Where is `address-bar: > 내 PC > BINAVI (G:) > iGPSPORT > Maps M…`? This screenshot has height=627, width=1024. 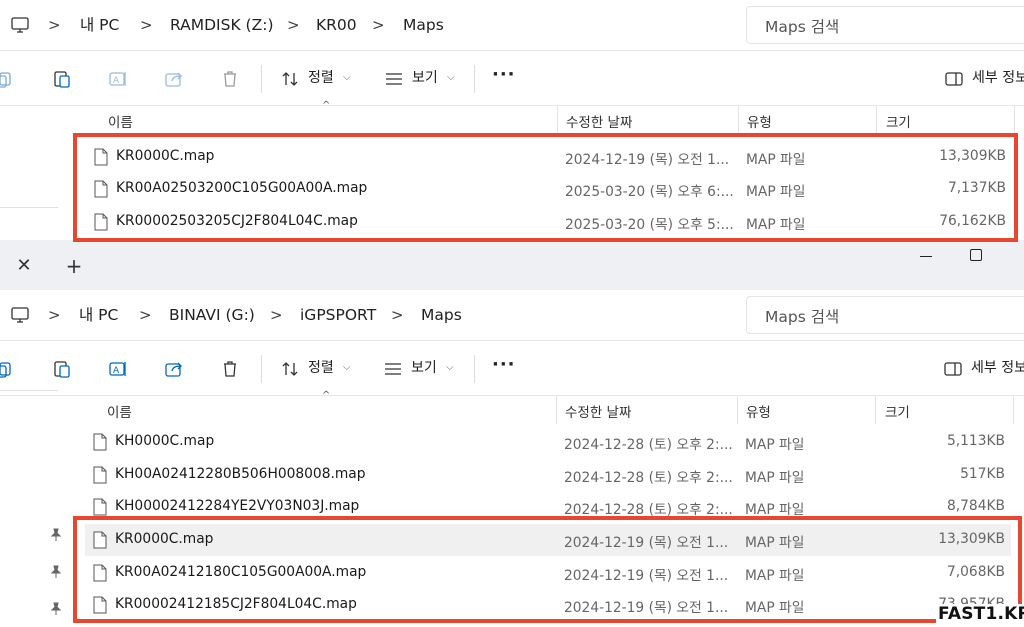
address-bar: > 내 PC > BINAVI (G:) > iGPSPORT > Maps M… is located at coordinates (512, 315).